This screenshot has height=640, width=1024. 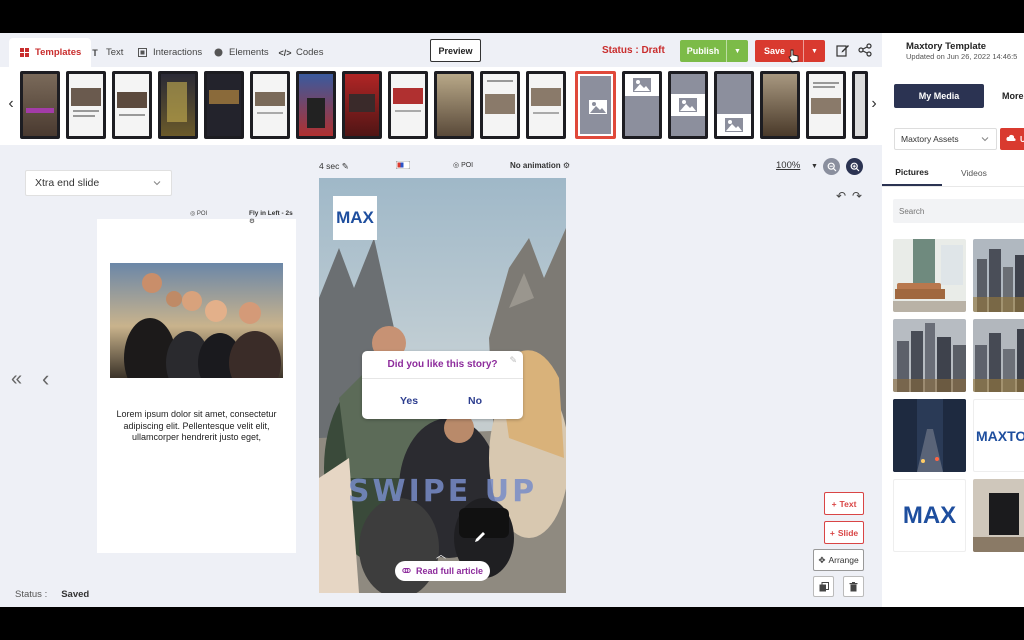 What do you see at coordinates (958, 211) in the screenshot?
I see `search-input` at bounding box center [958, 211].